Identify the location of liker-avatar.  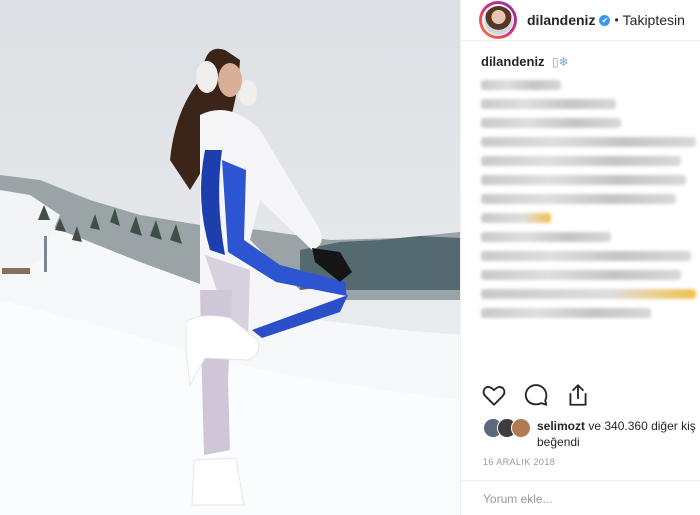
(521, 428).